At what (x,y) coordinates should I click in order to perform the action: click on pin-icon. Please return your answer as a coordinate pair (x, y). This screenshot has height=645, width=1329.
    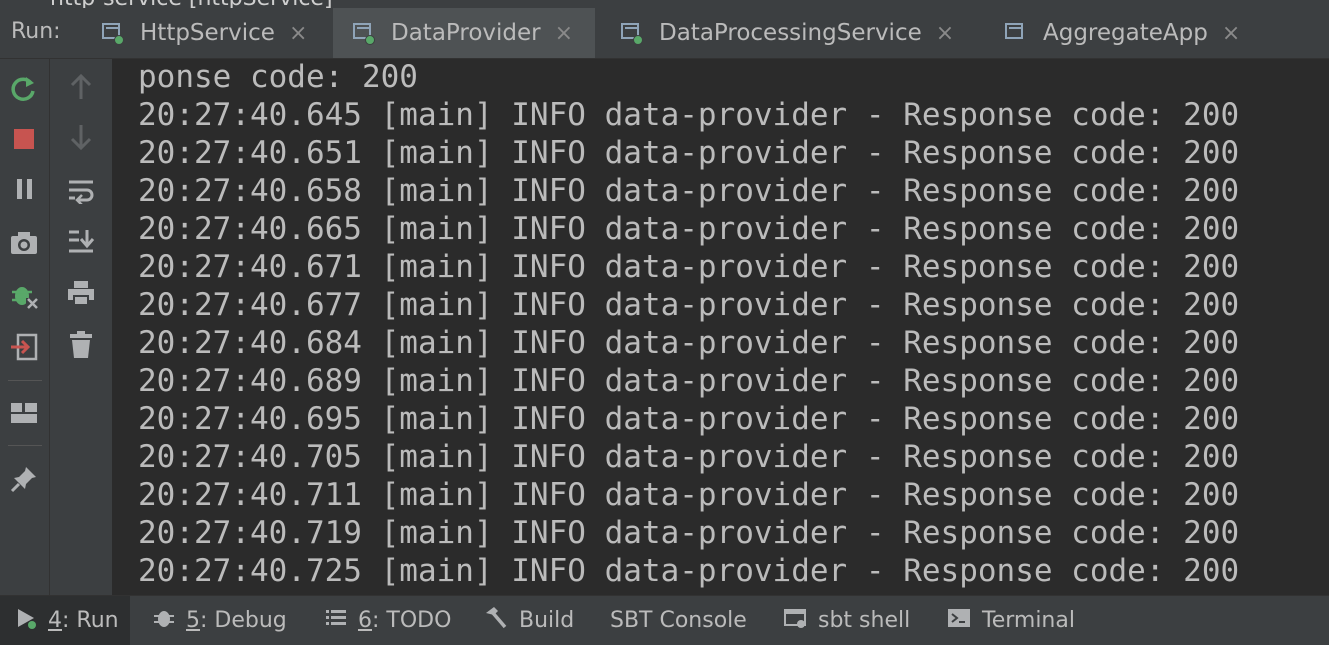
    Looking at the image, I should click on (24, 479).